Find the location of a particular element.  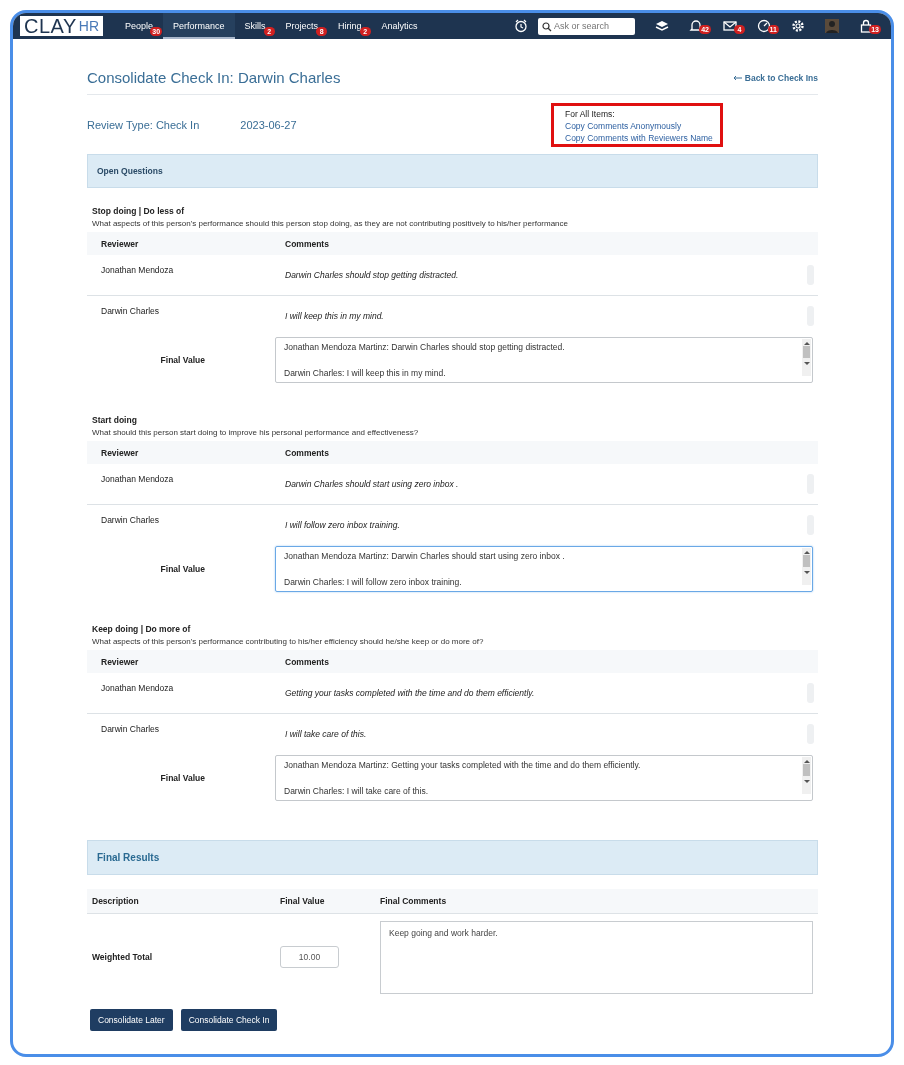

copy-link: Copy Comments Anonymously is located at coordinates (641, 126).